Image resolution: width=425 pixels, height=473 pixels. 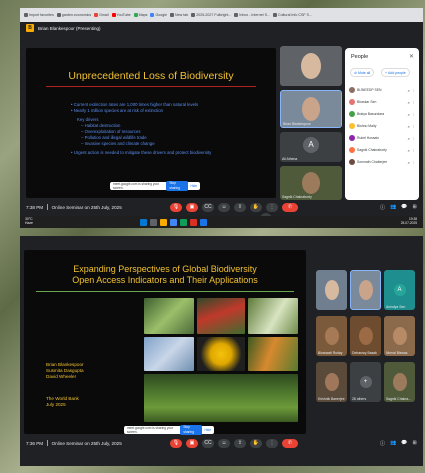 I want to click on participant-tile-others: + 28 others, so click(x=365, y=382).